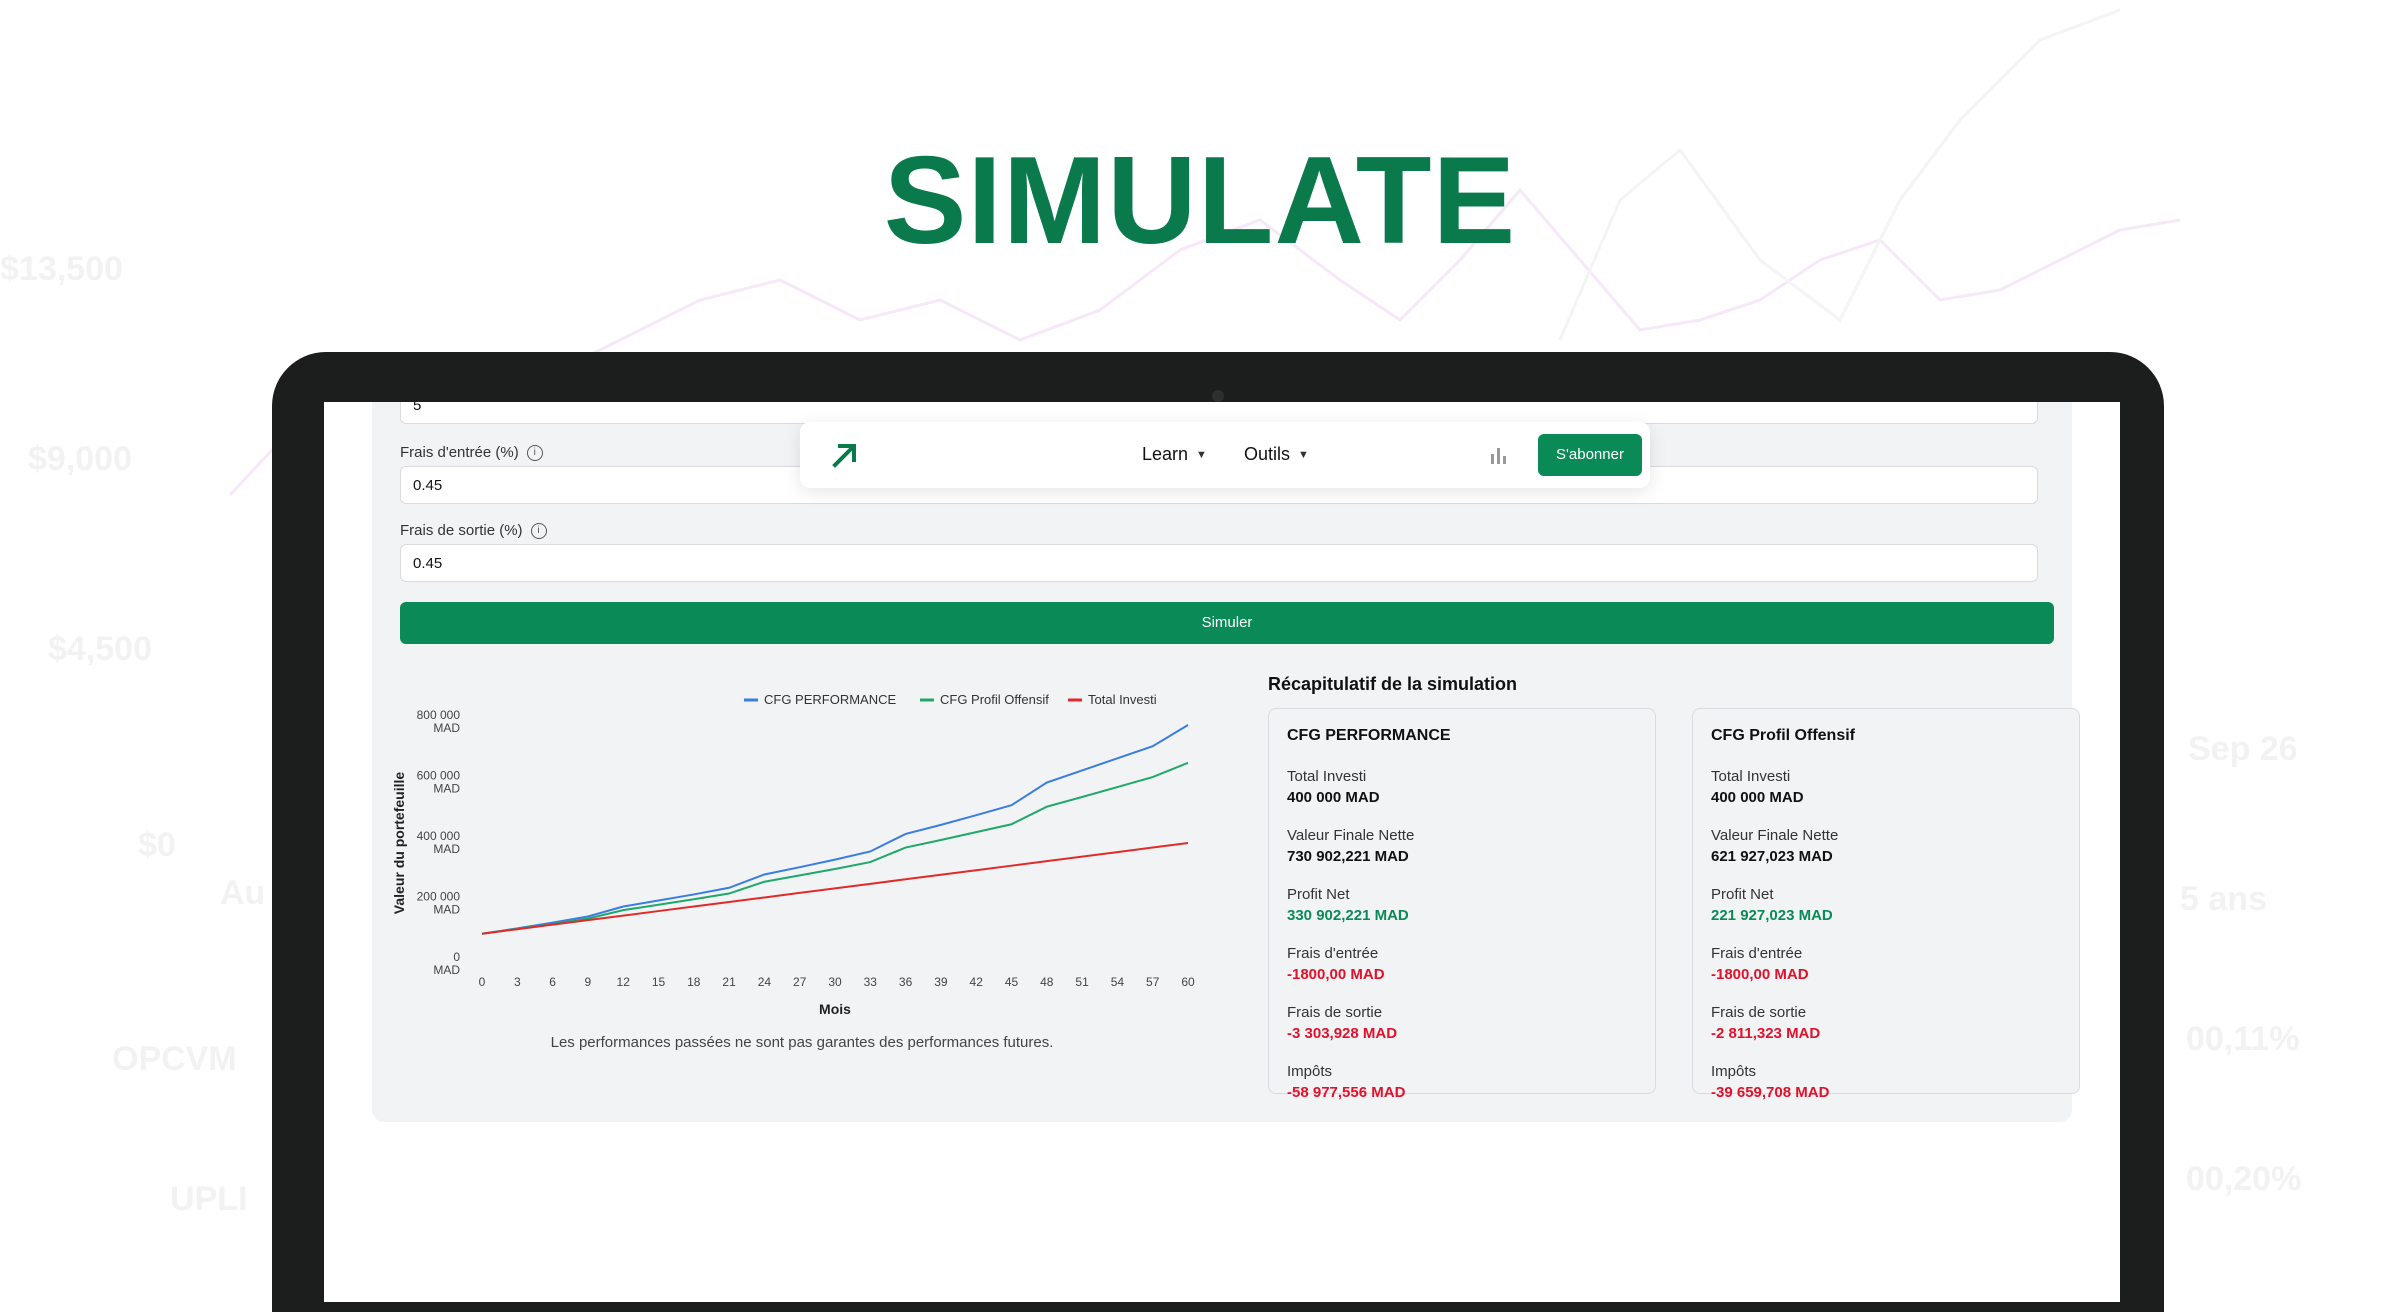  I want to click on summary-row-value: 330 902,221 MAD, so click(1348, 915).